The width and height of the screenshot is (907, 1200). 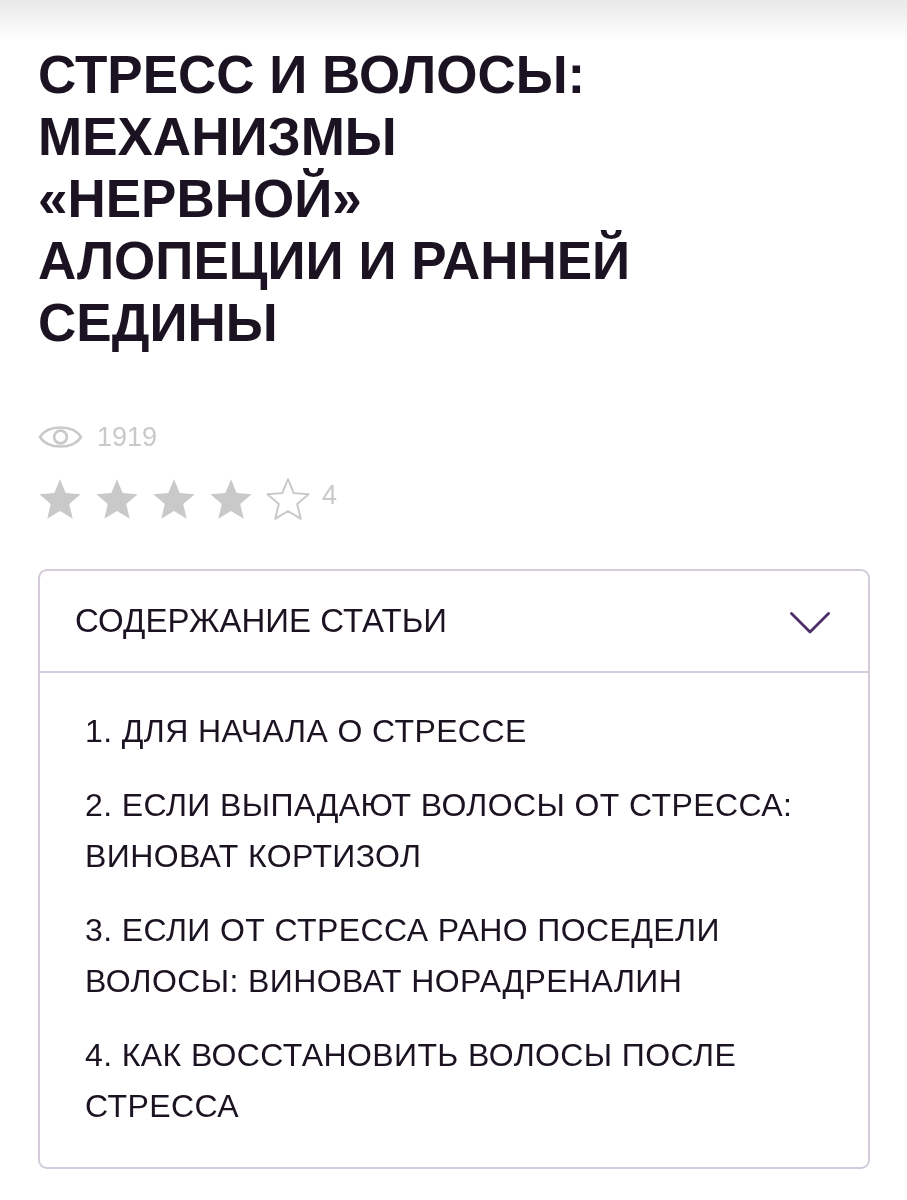 What do you see at coordinates (454, 622) in the screenshot?
I see `contents-toggle: СОДЕРЖАНИЕ СТАТЬИ` at bounding box center [454, 622].